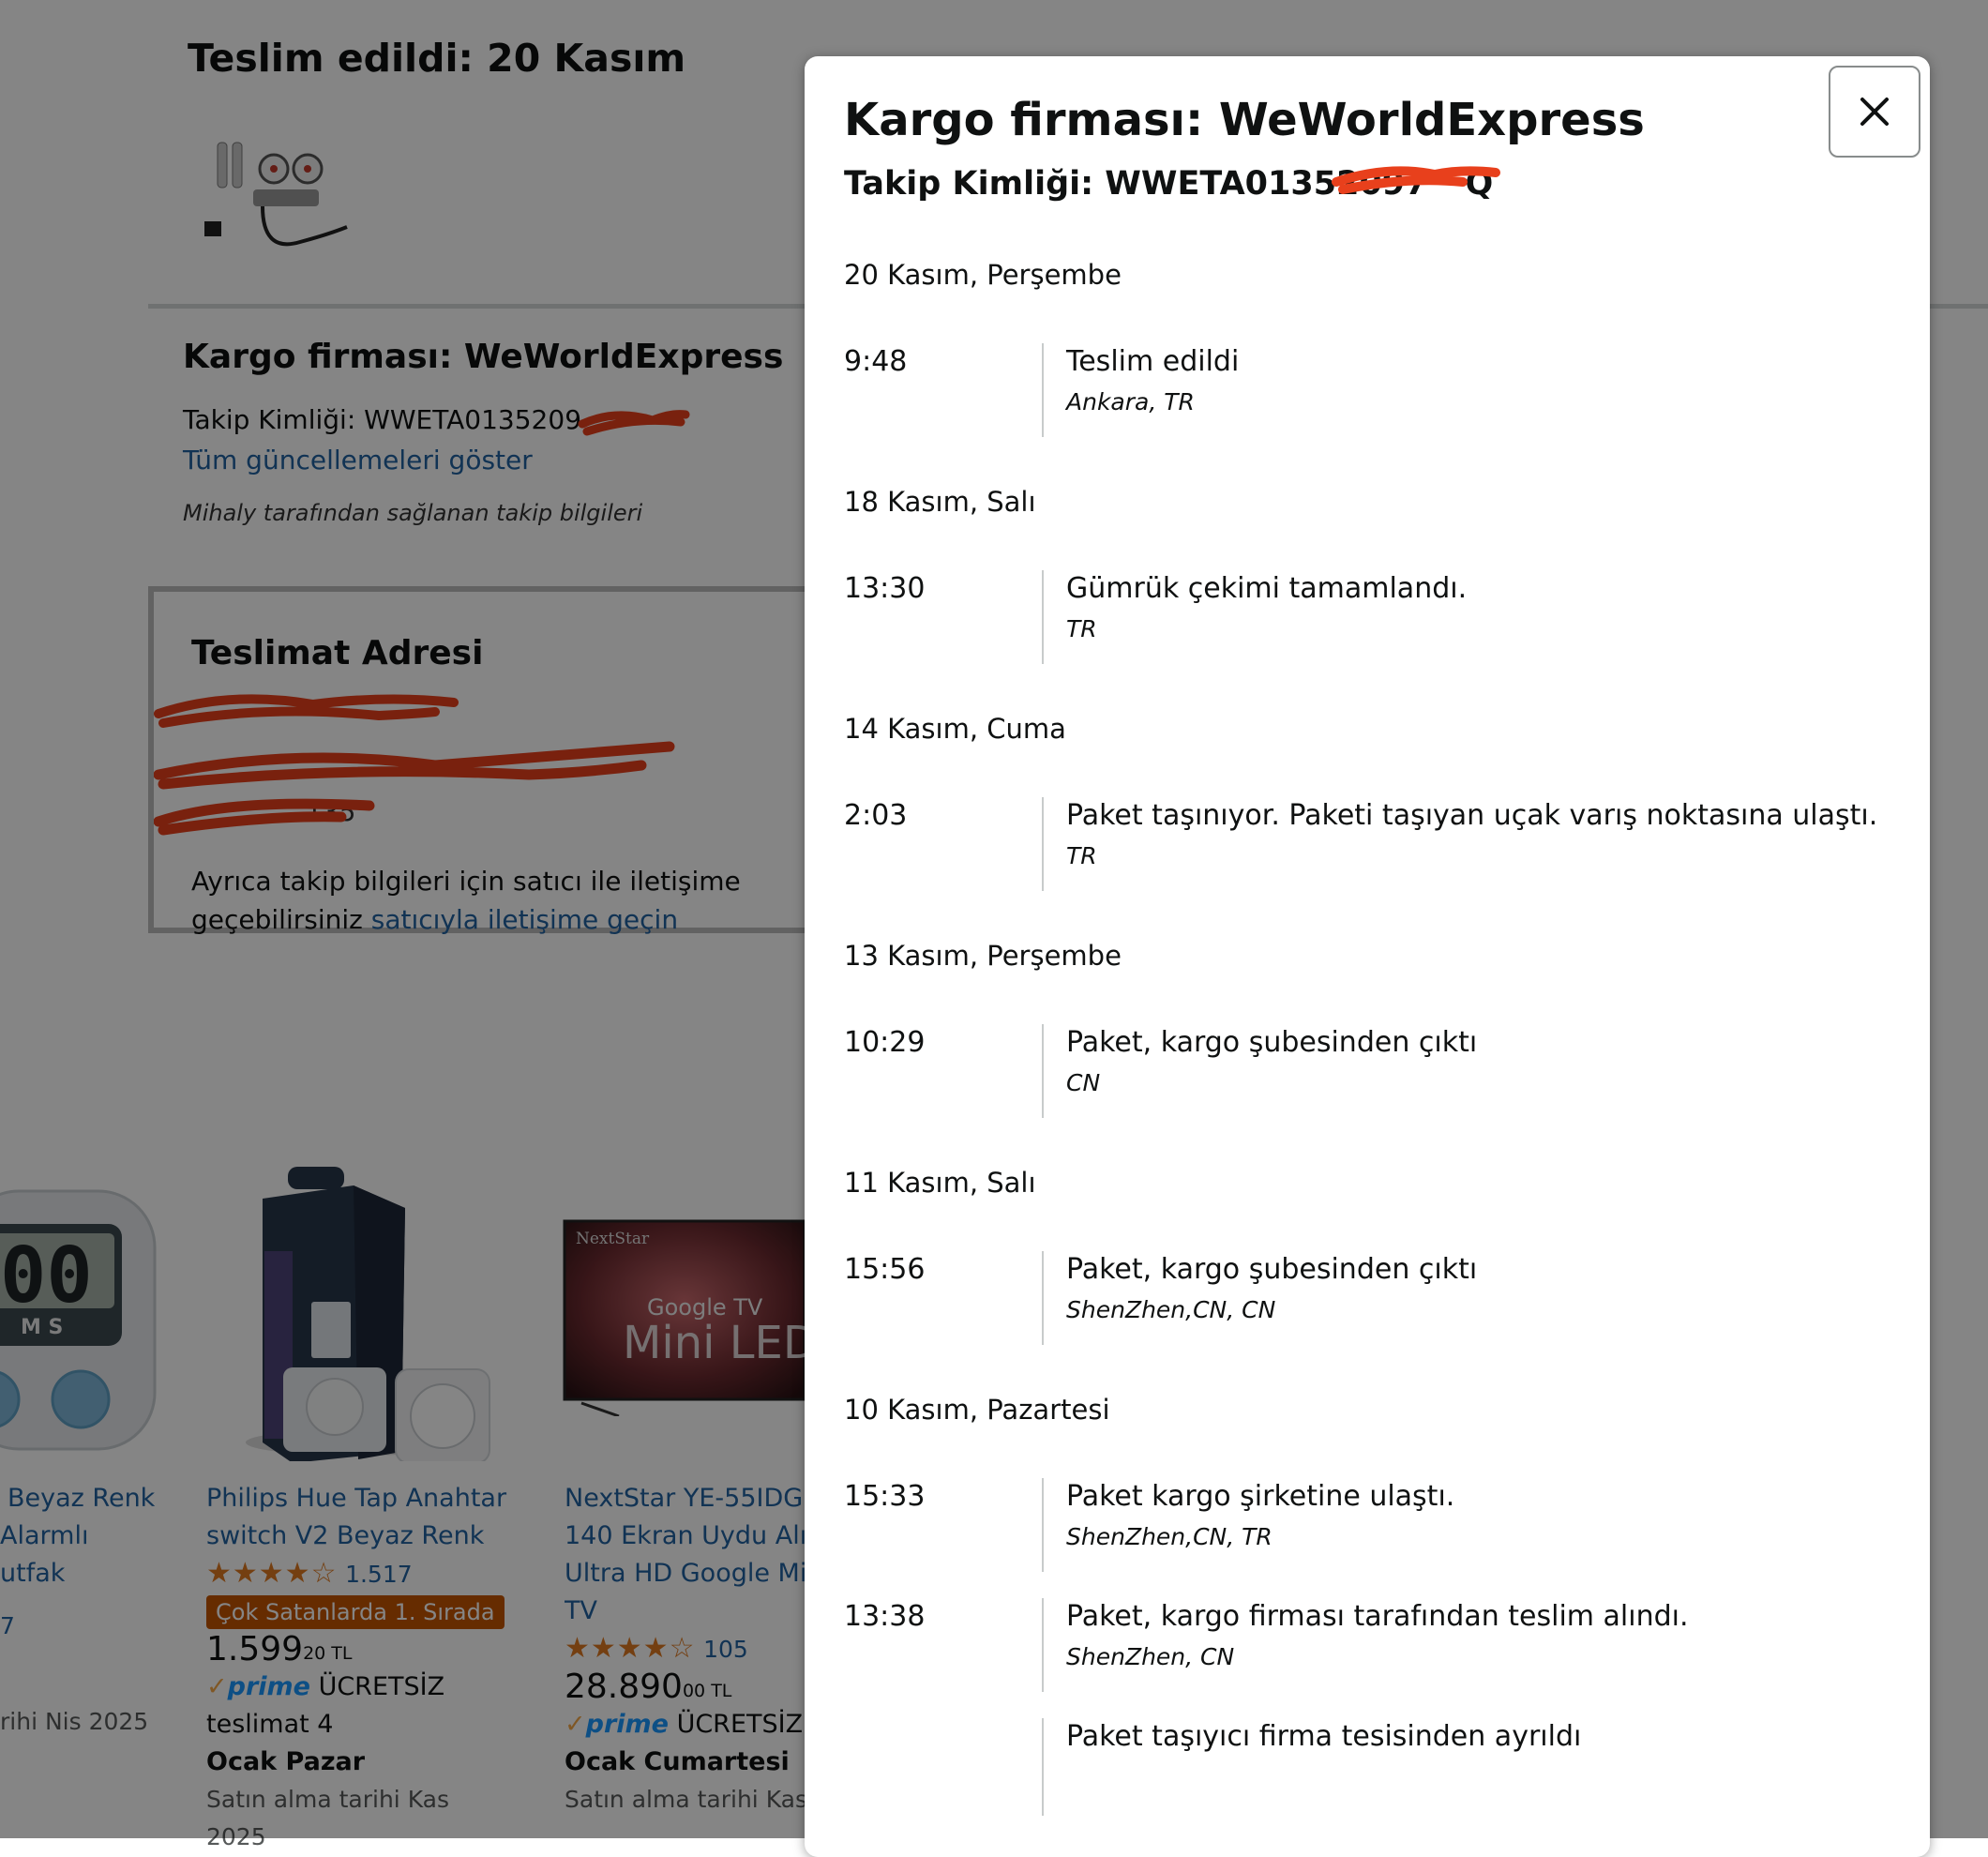 The width and height of the screenshot is (1988, 1857). Describe the element at coordinates (1267, 588) in the screenshot. I see `event-status: Gümrük çekimi tamamlandı.` at that location.